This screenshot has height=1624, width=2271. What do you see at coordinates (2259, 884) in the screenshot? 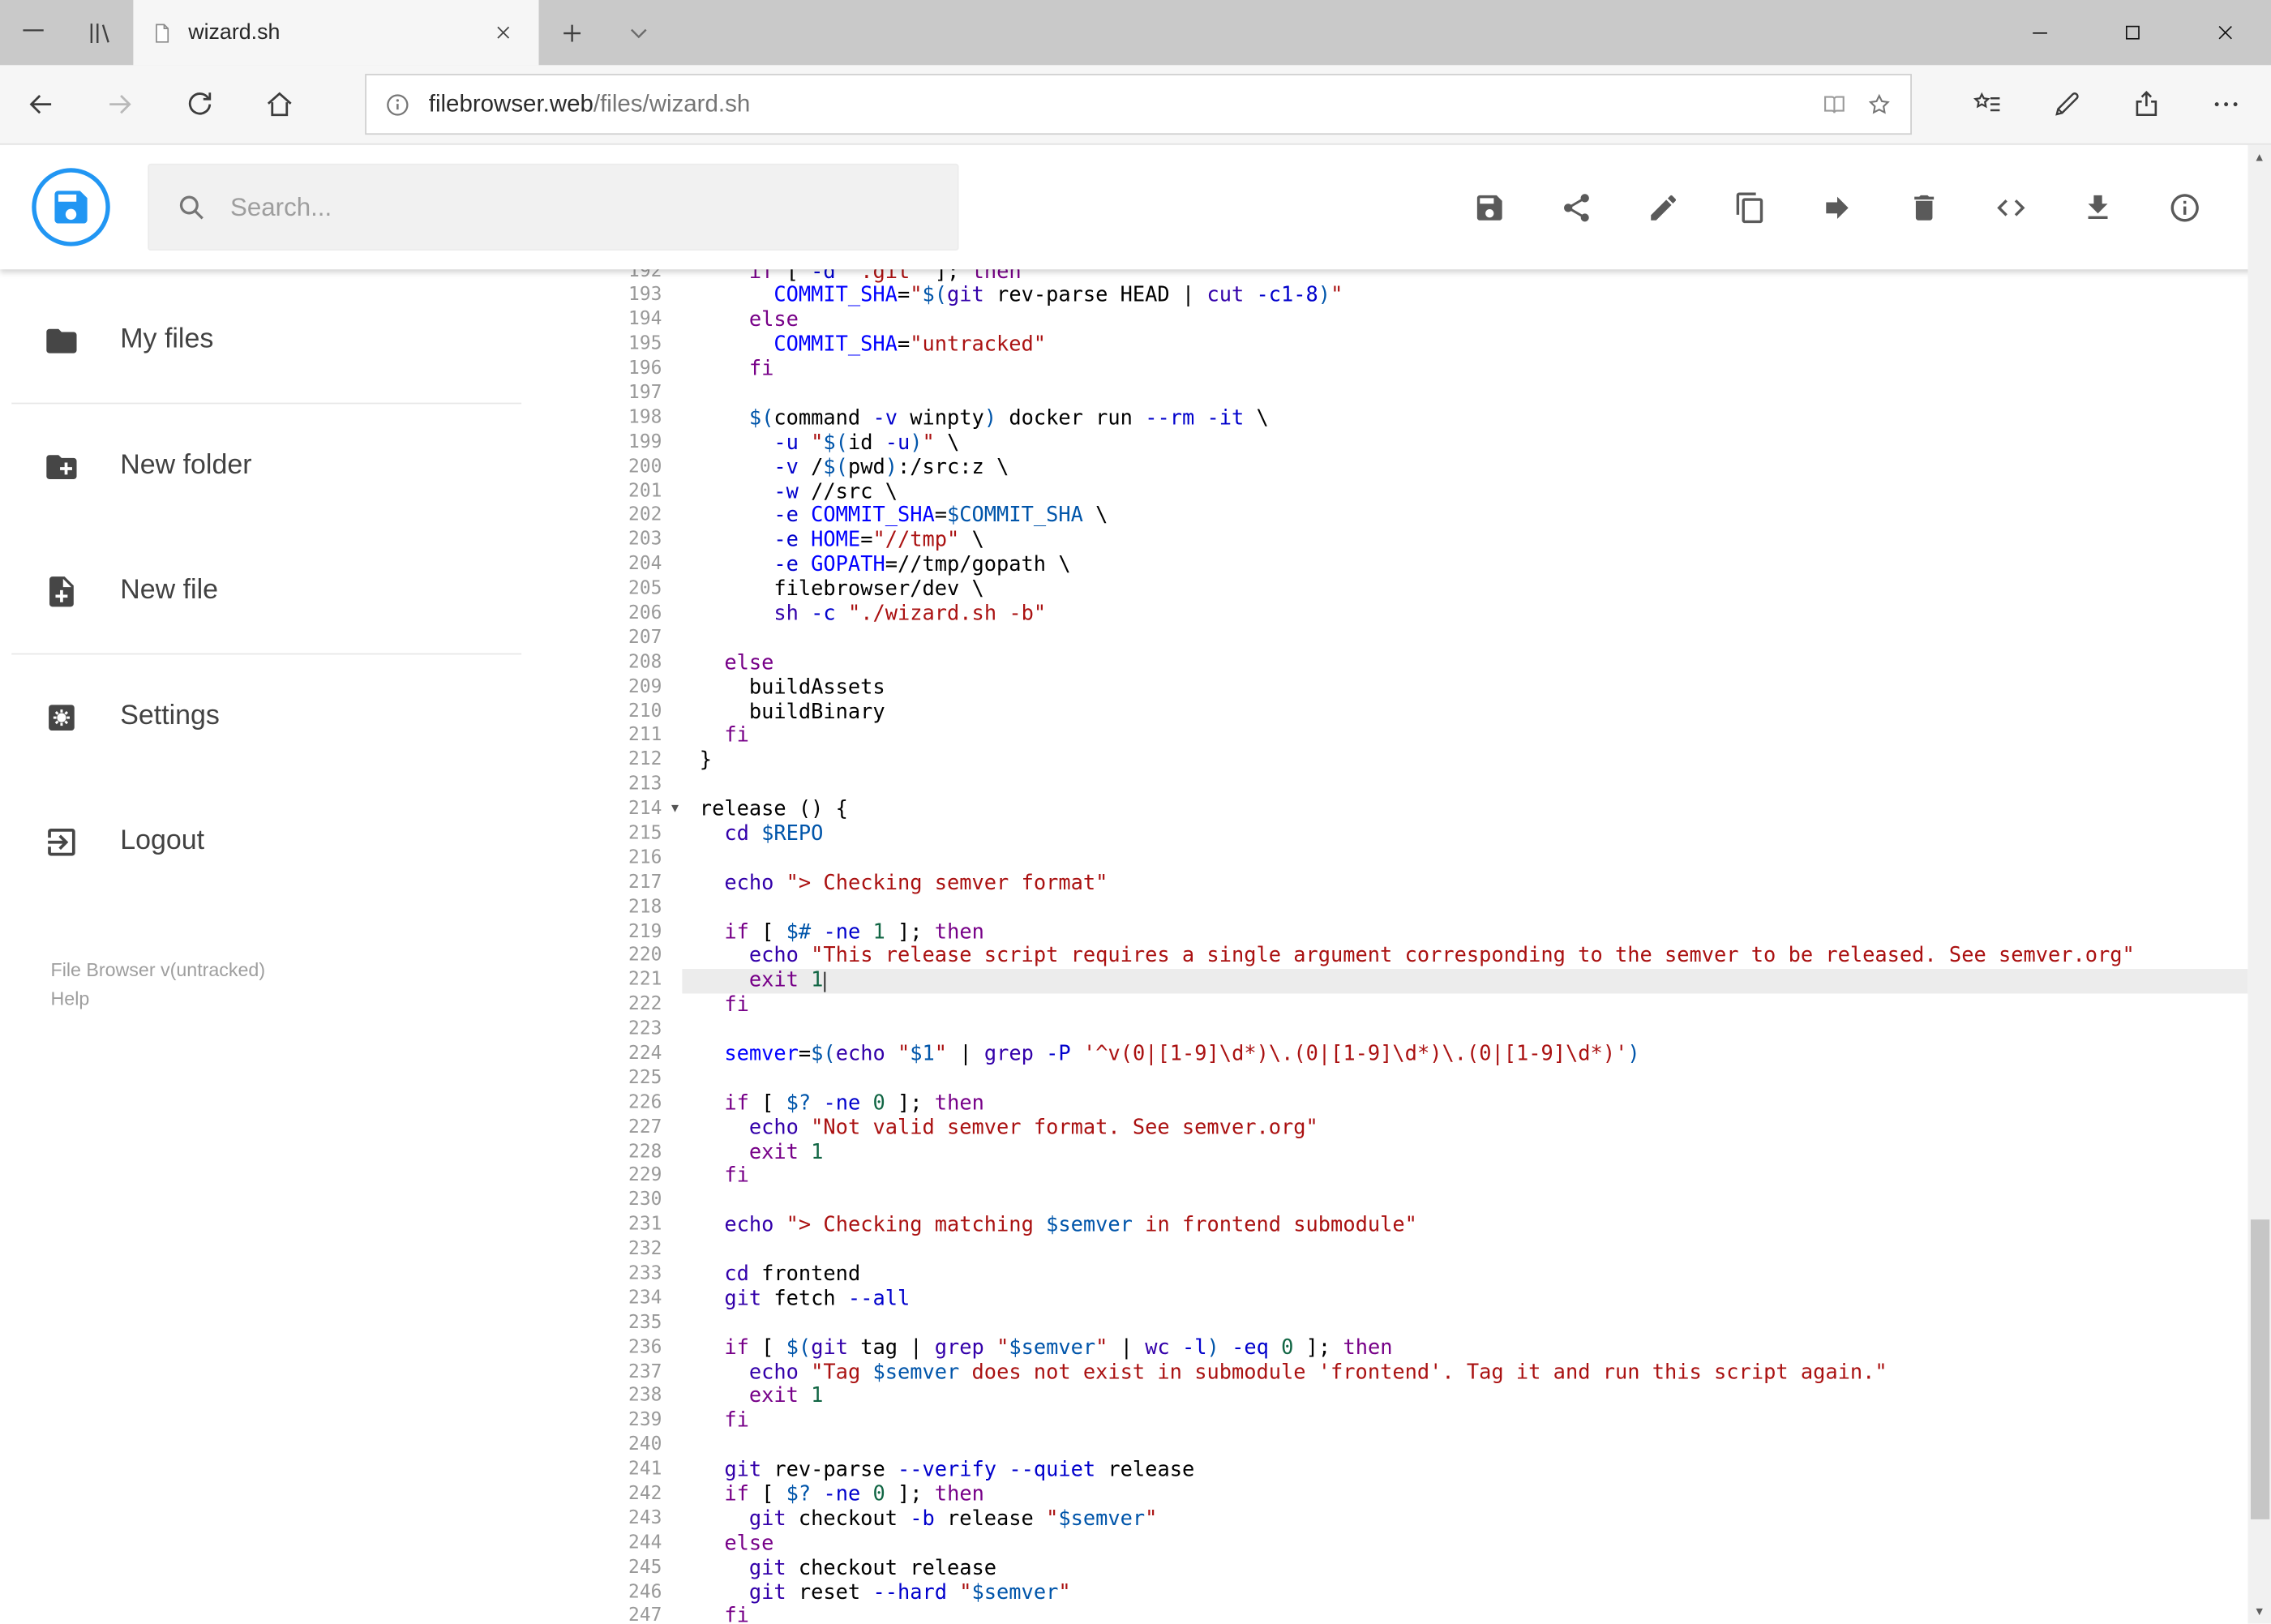
I see `page-scrollbar: ▲ ▼` at bounding box center [2259, 884].